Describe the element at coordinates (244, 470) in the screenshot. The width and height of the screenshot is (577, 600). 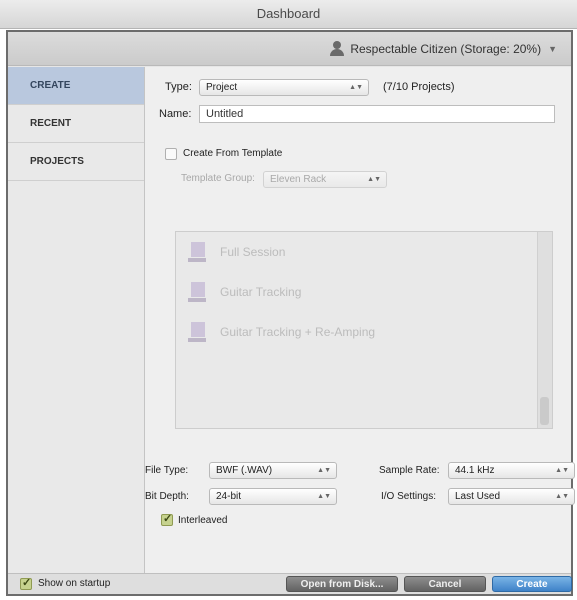
I see `file-type-value: BWF (.WAV)` at that location.